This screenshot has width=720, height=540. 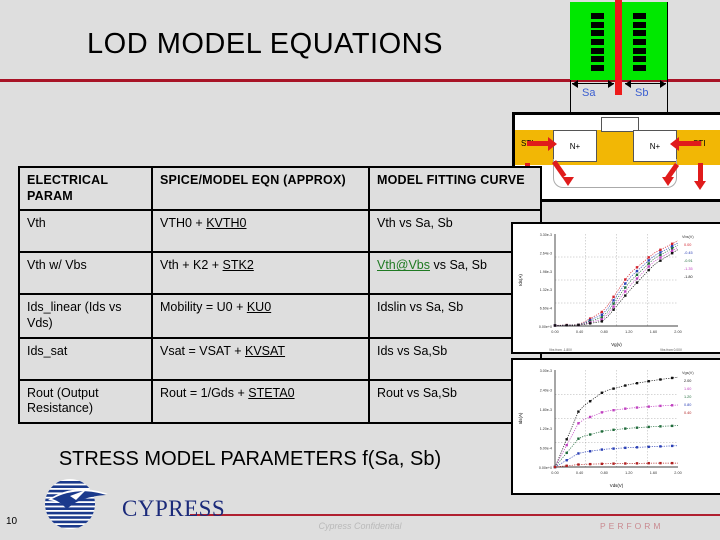 What do you see at coordinates (203, 307) in the screenshot?
I see `eqn-prefix: Mobility = U0 +` at bounding box center [203, 307].